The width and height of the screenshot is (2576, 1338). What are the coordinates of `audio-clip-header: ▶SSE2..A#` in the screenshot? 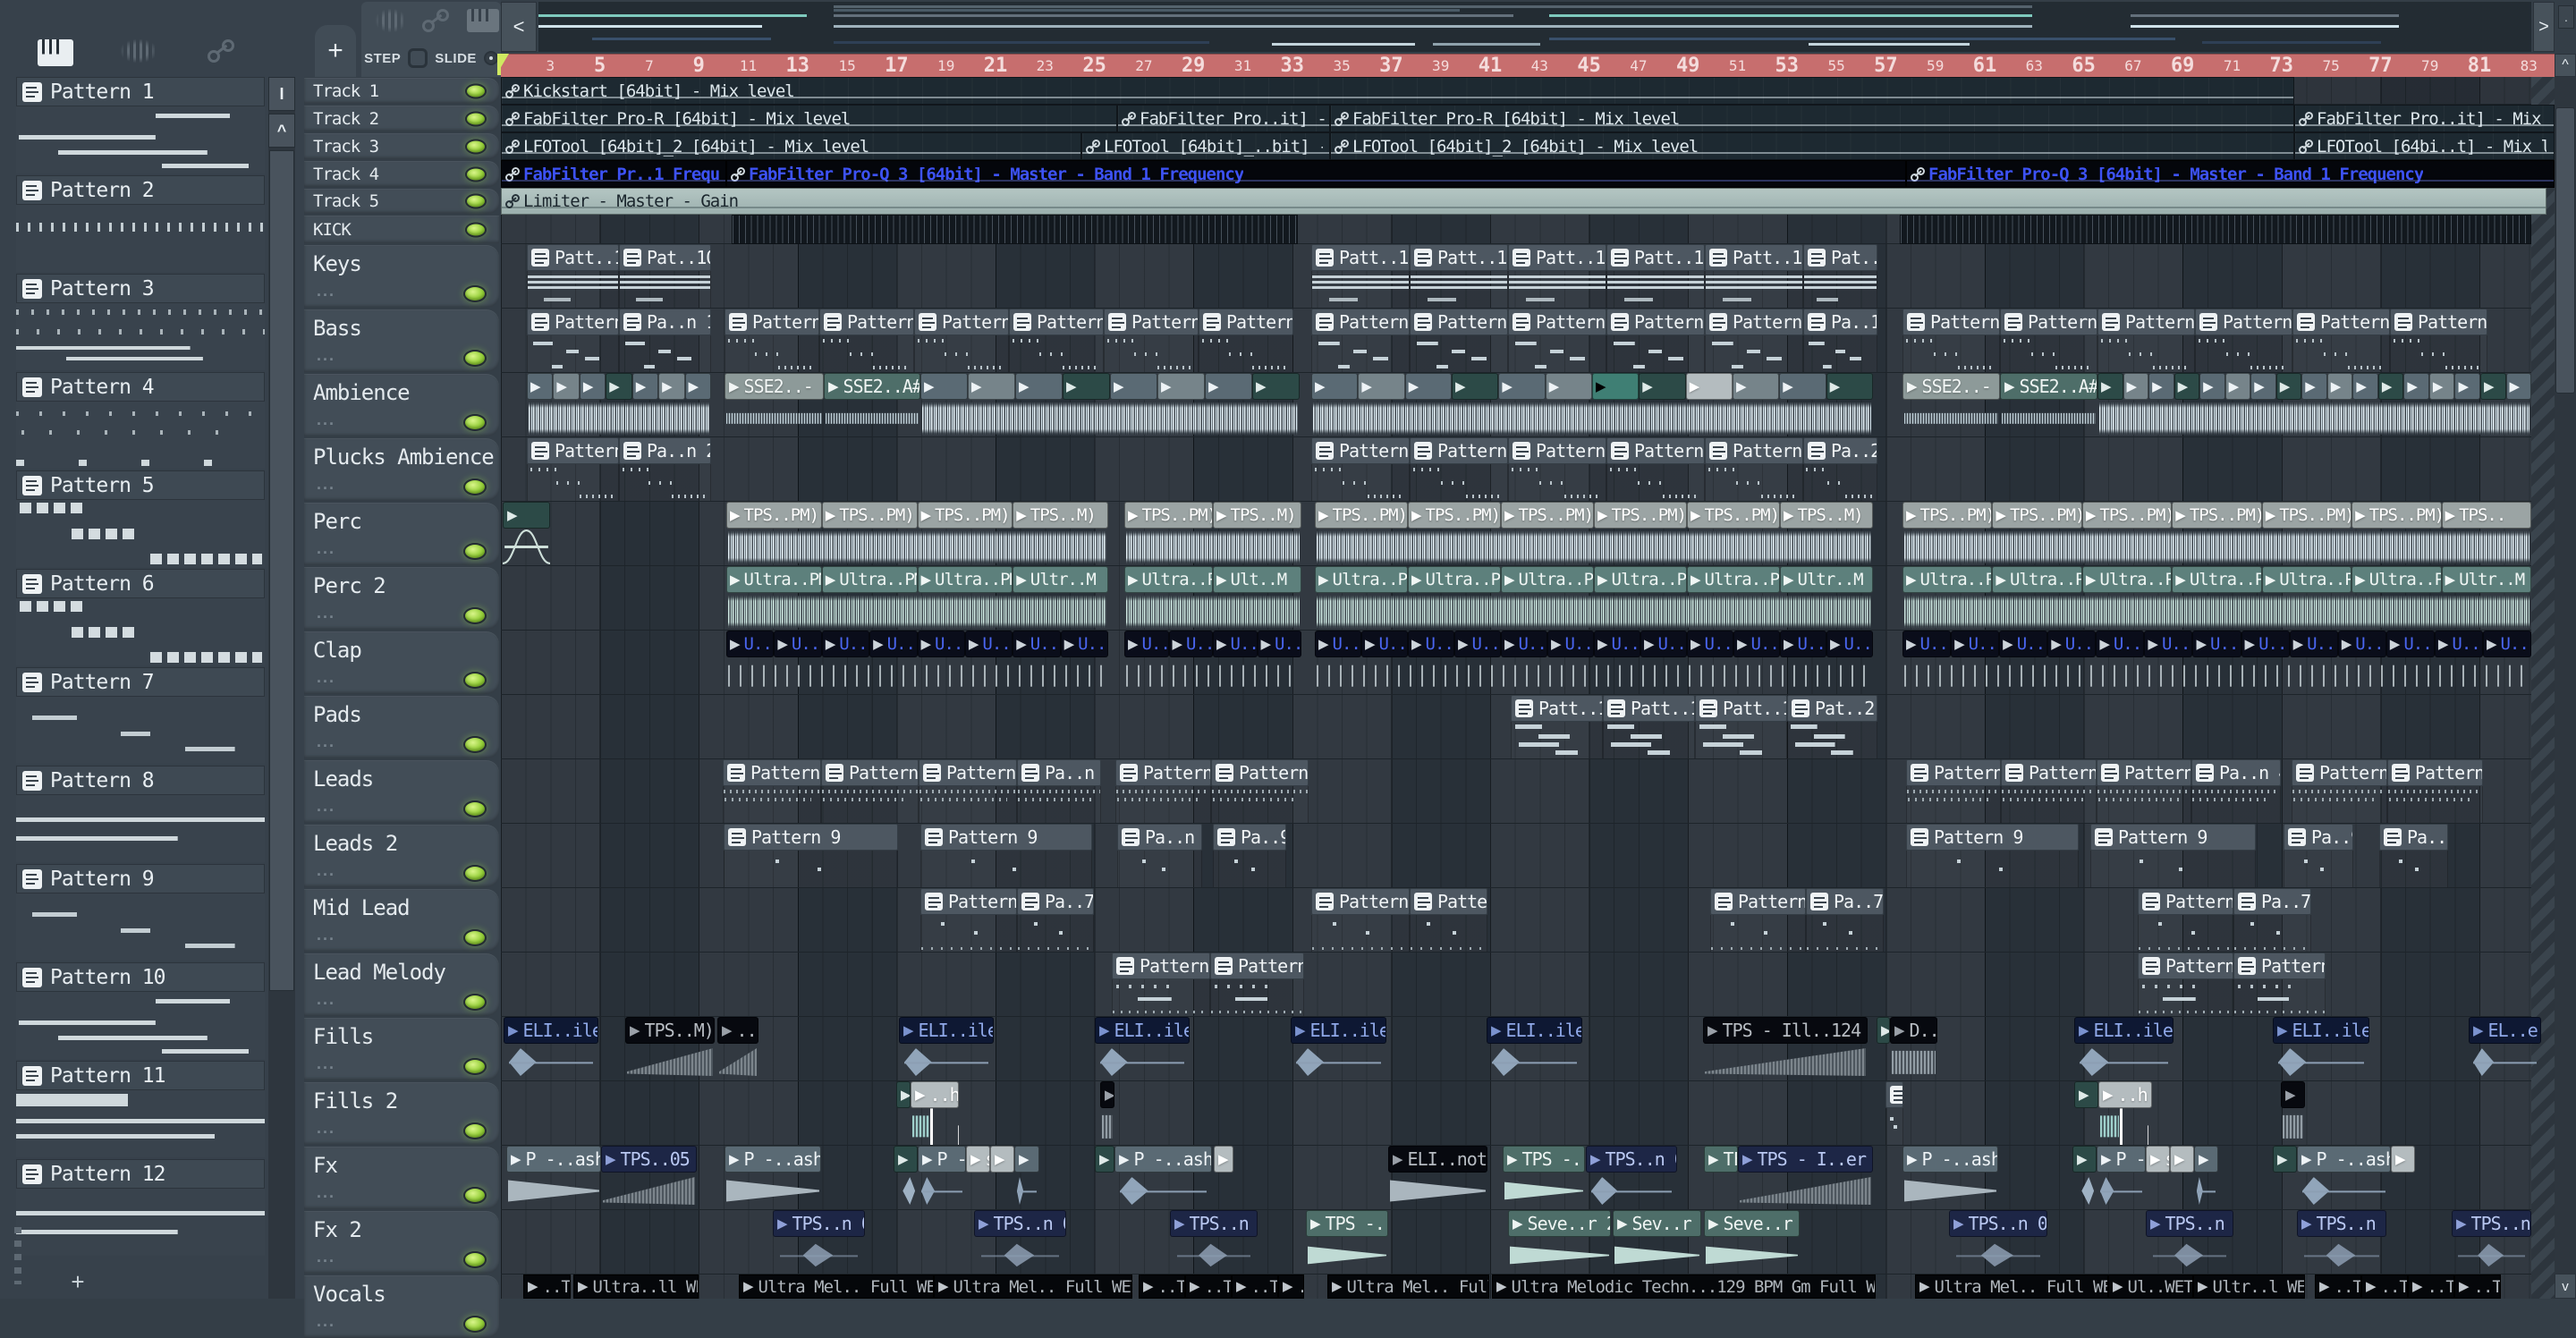 It's located at (2048, 386).